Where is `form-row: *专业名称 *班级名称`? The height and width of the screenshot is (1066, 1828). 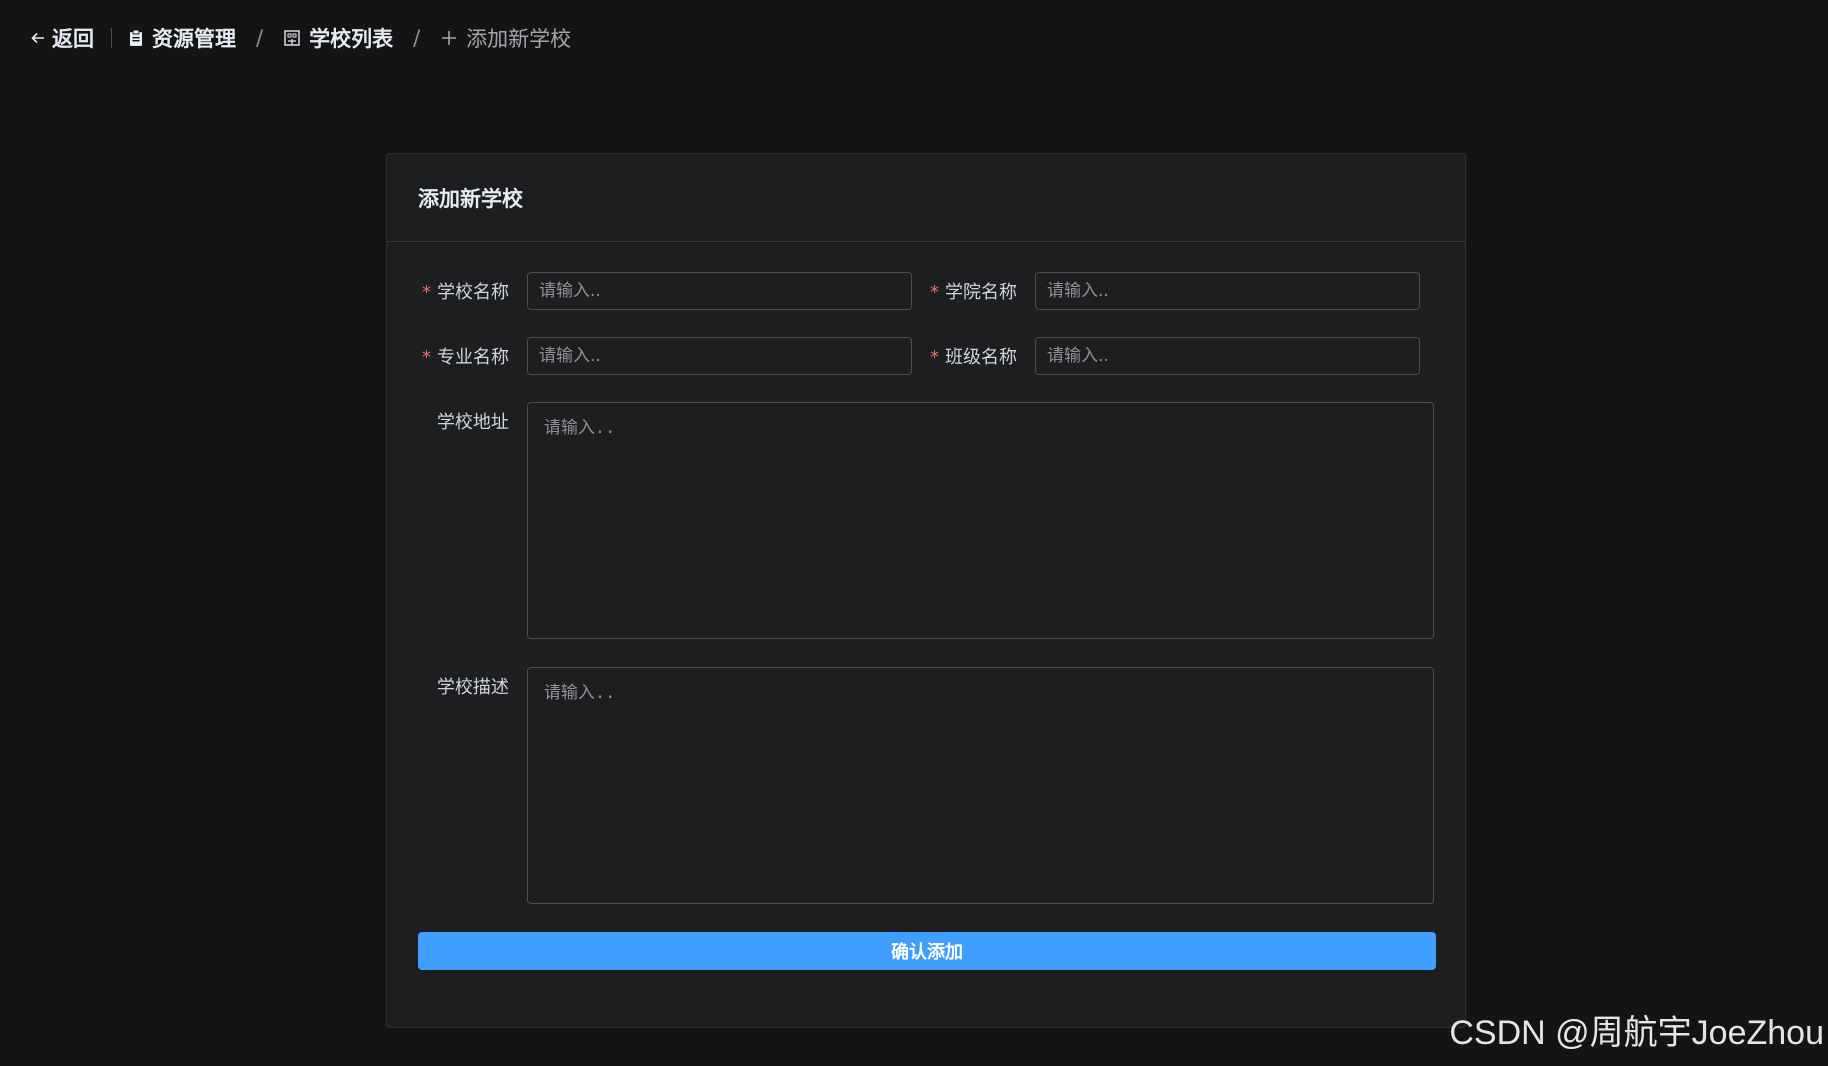
form-row: *专业名称 *班级名称 is located at coordinates (926, 356).